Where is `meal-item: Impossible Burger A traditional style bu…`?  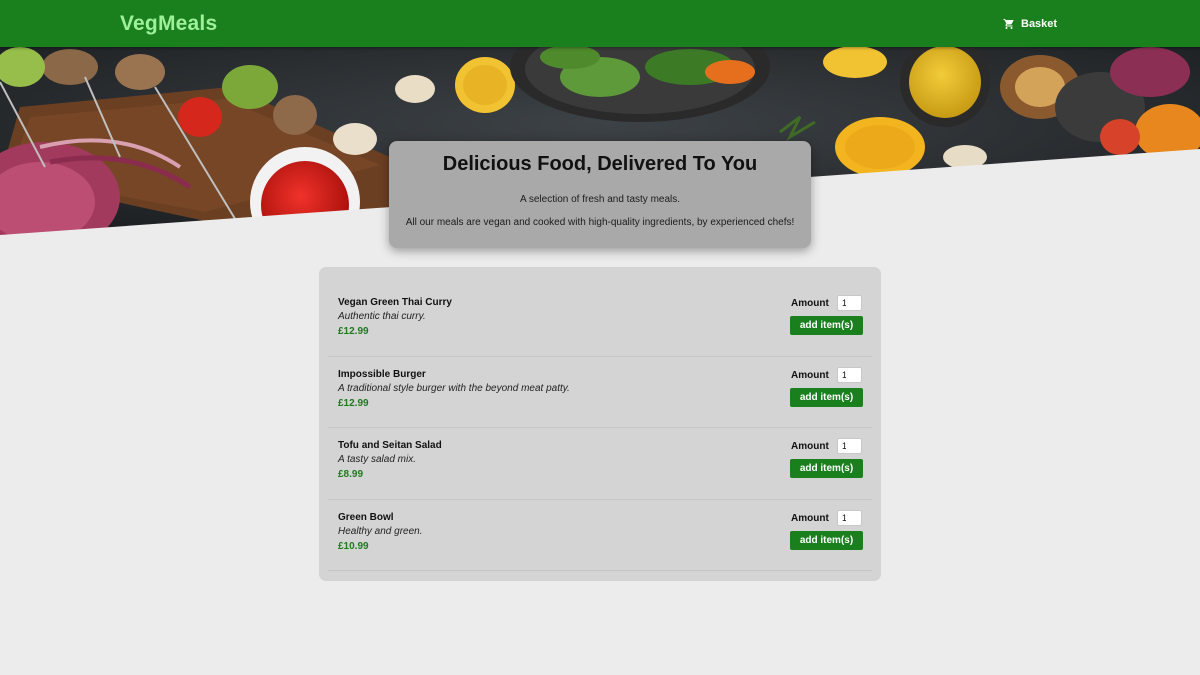 meal-item: Impossible Burger A traditional style bu… is located at coordinates (600, 392).